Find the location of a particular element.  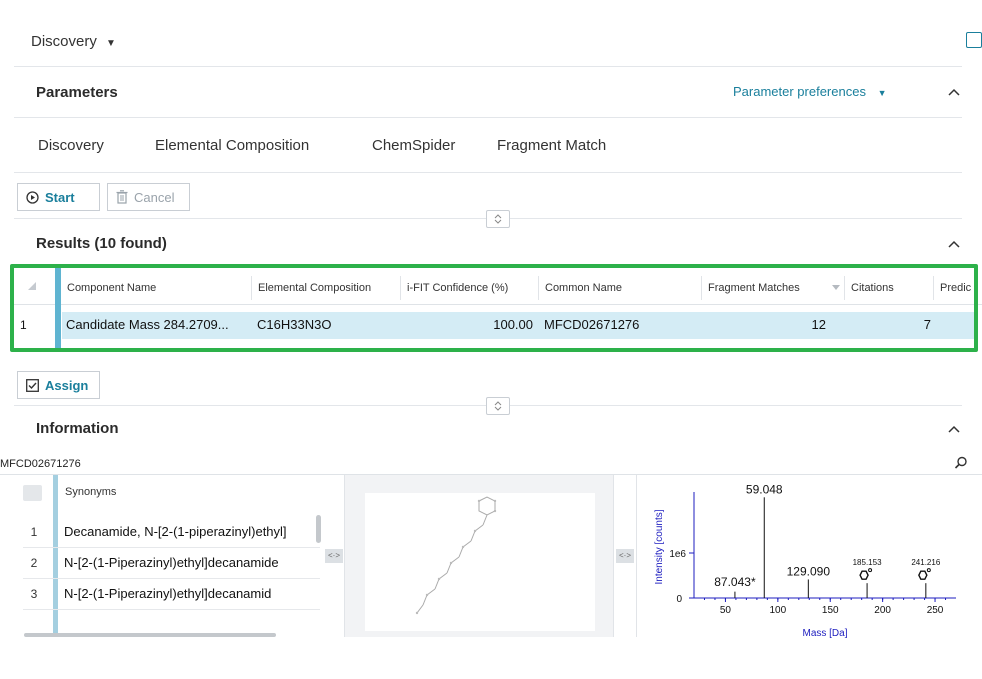

assign-label: Assign is located at coordinates (67, 385).